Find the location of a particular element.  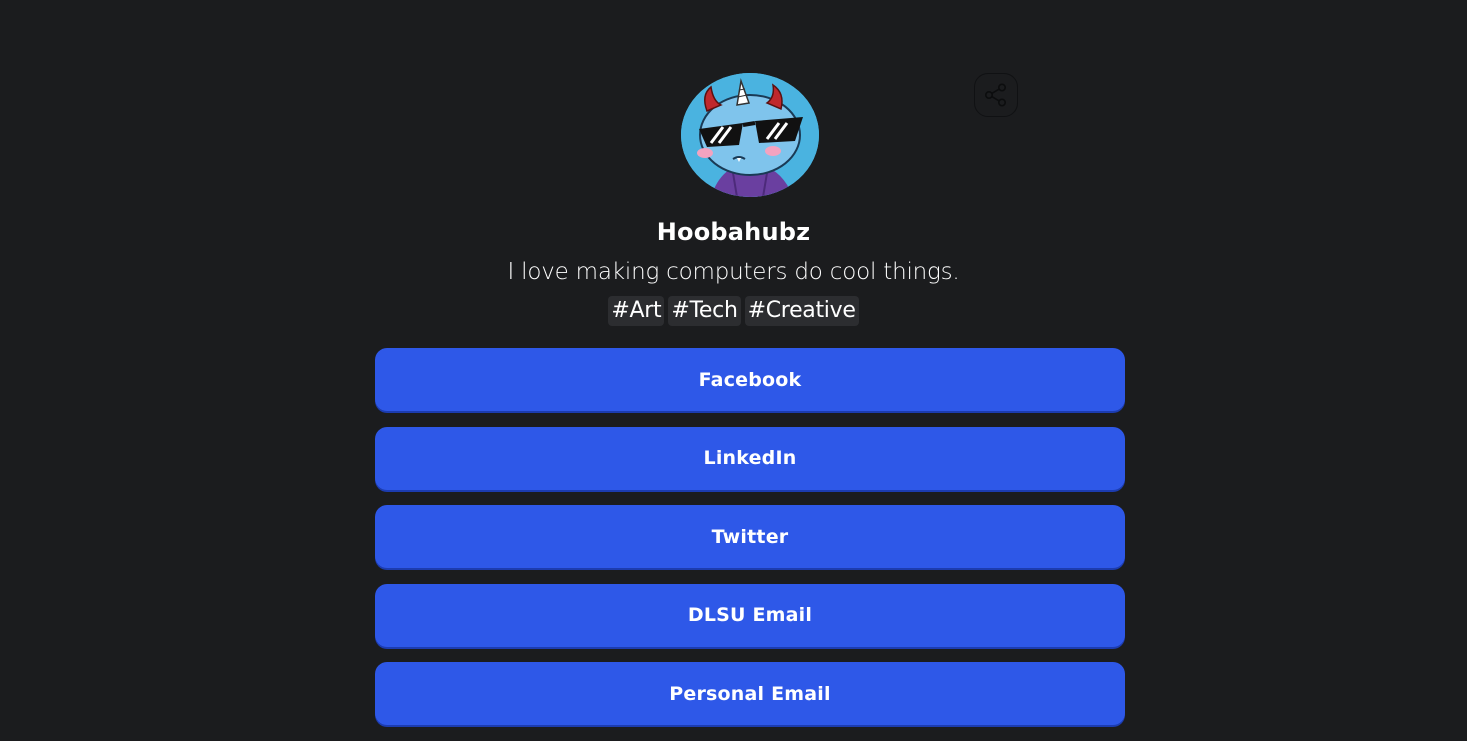

profile-bio: I love making computers do cool things. is located at coordinates (733, 272).